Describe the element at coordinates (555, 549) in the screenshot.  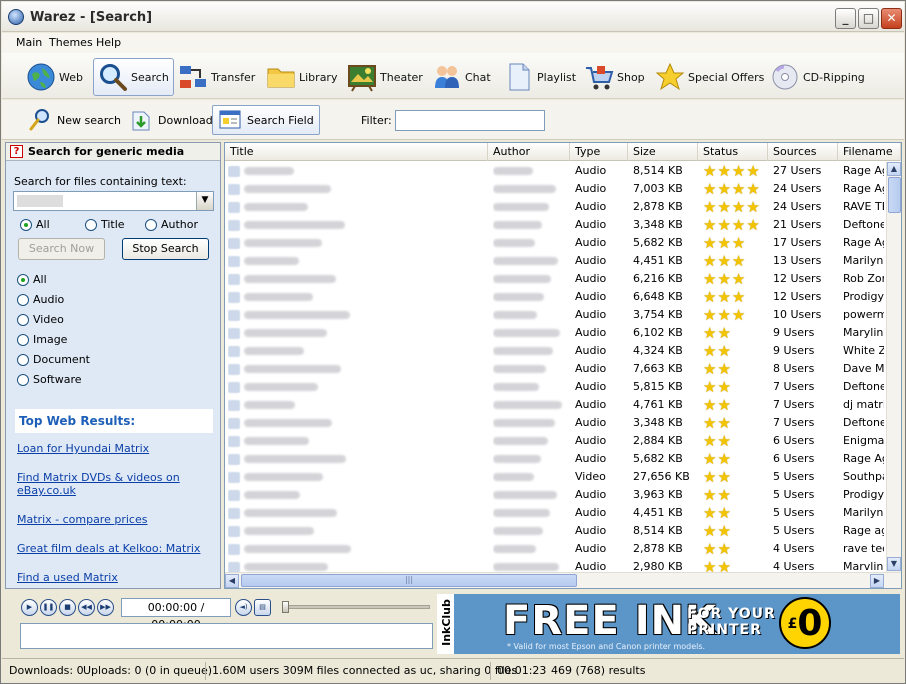
I see `table-row: Audio 2,878 KB ★★ 4 Users rave tec` at that location.